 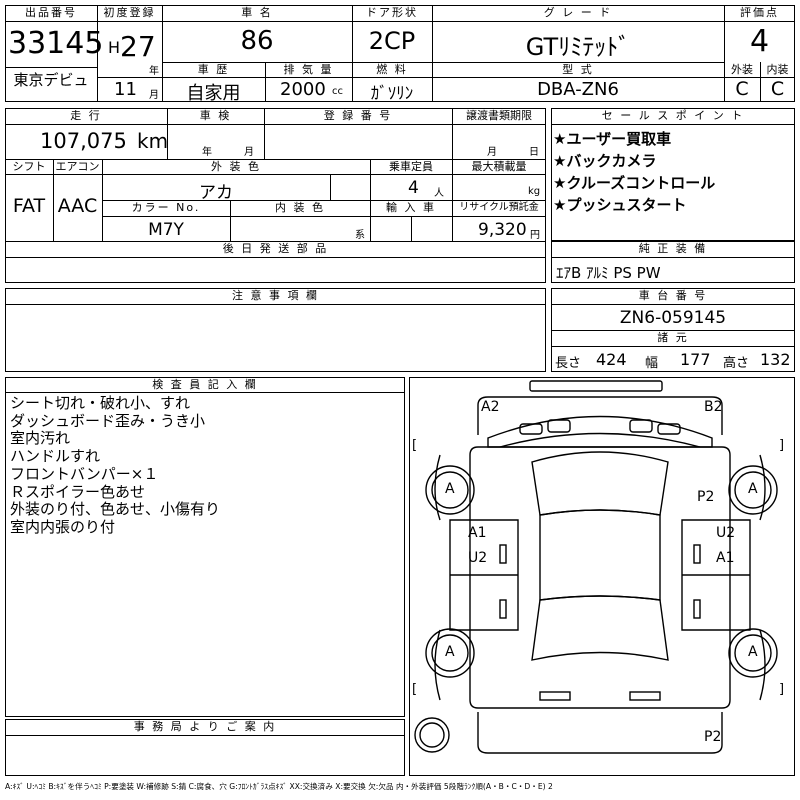 I want to click on damage-right-door-1: U2, so click(x=726, y=533).